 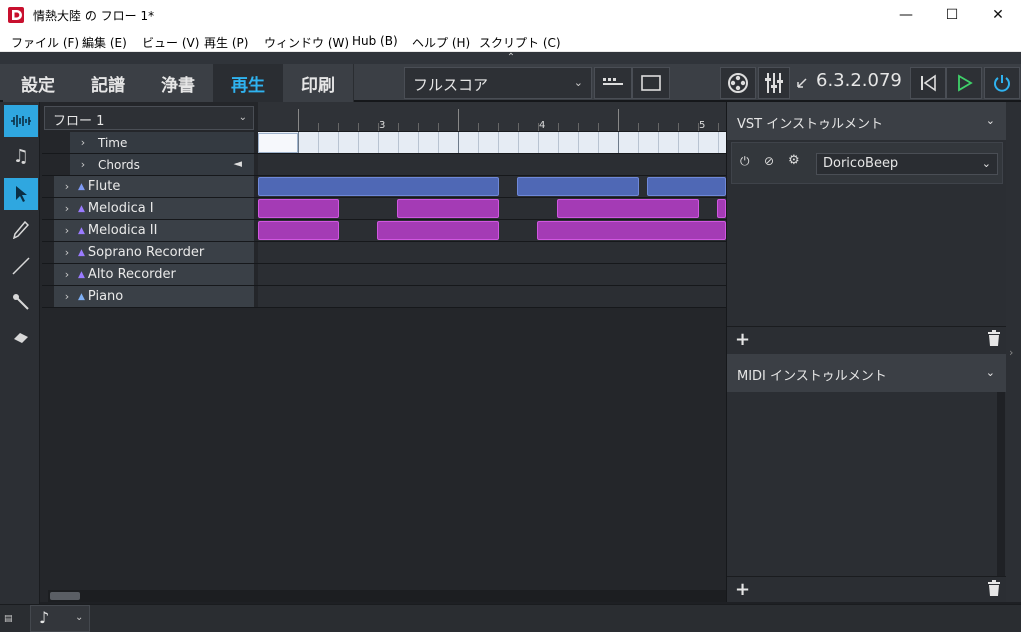 I want to click on music-note-icon: ♪, so click(x=44, y=617).